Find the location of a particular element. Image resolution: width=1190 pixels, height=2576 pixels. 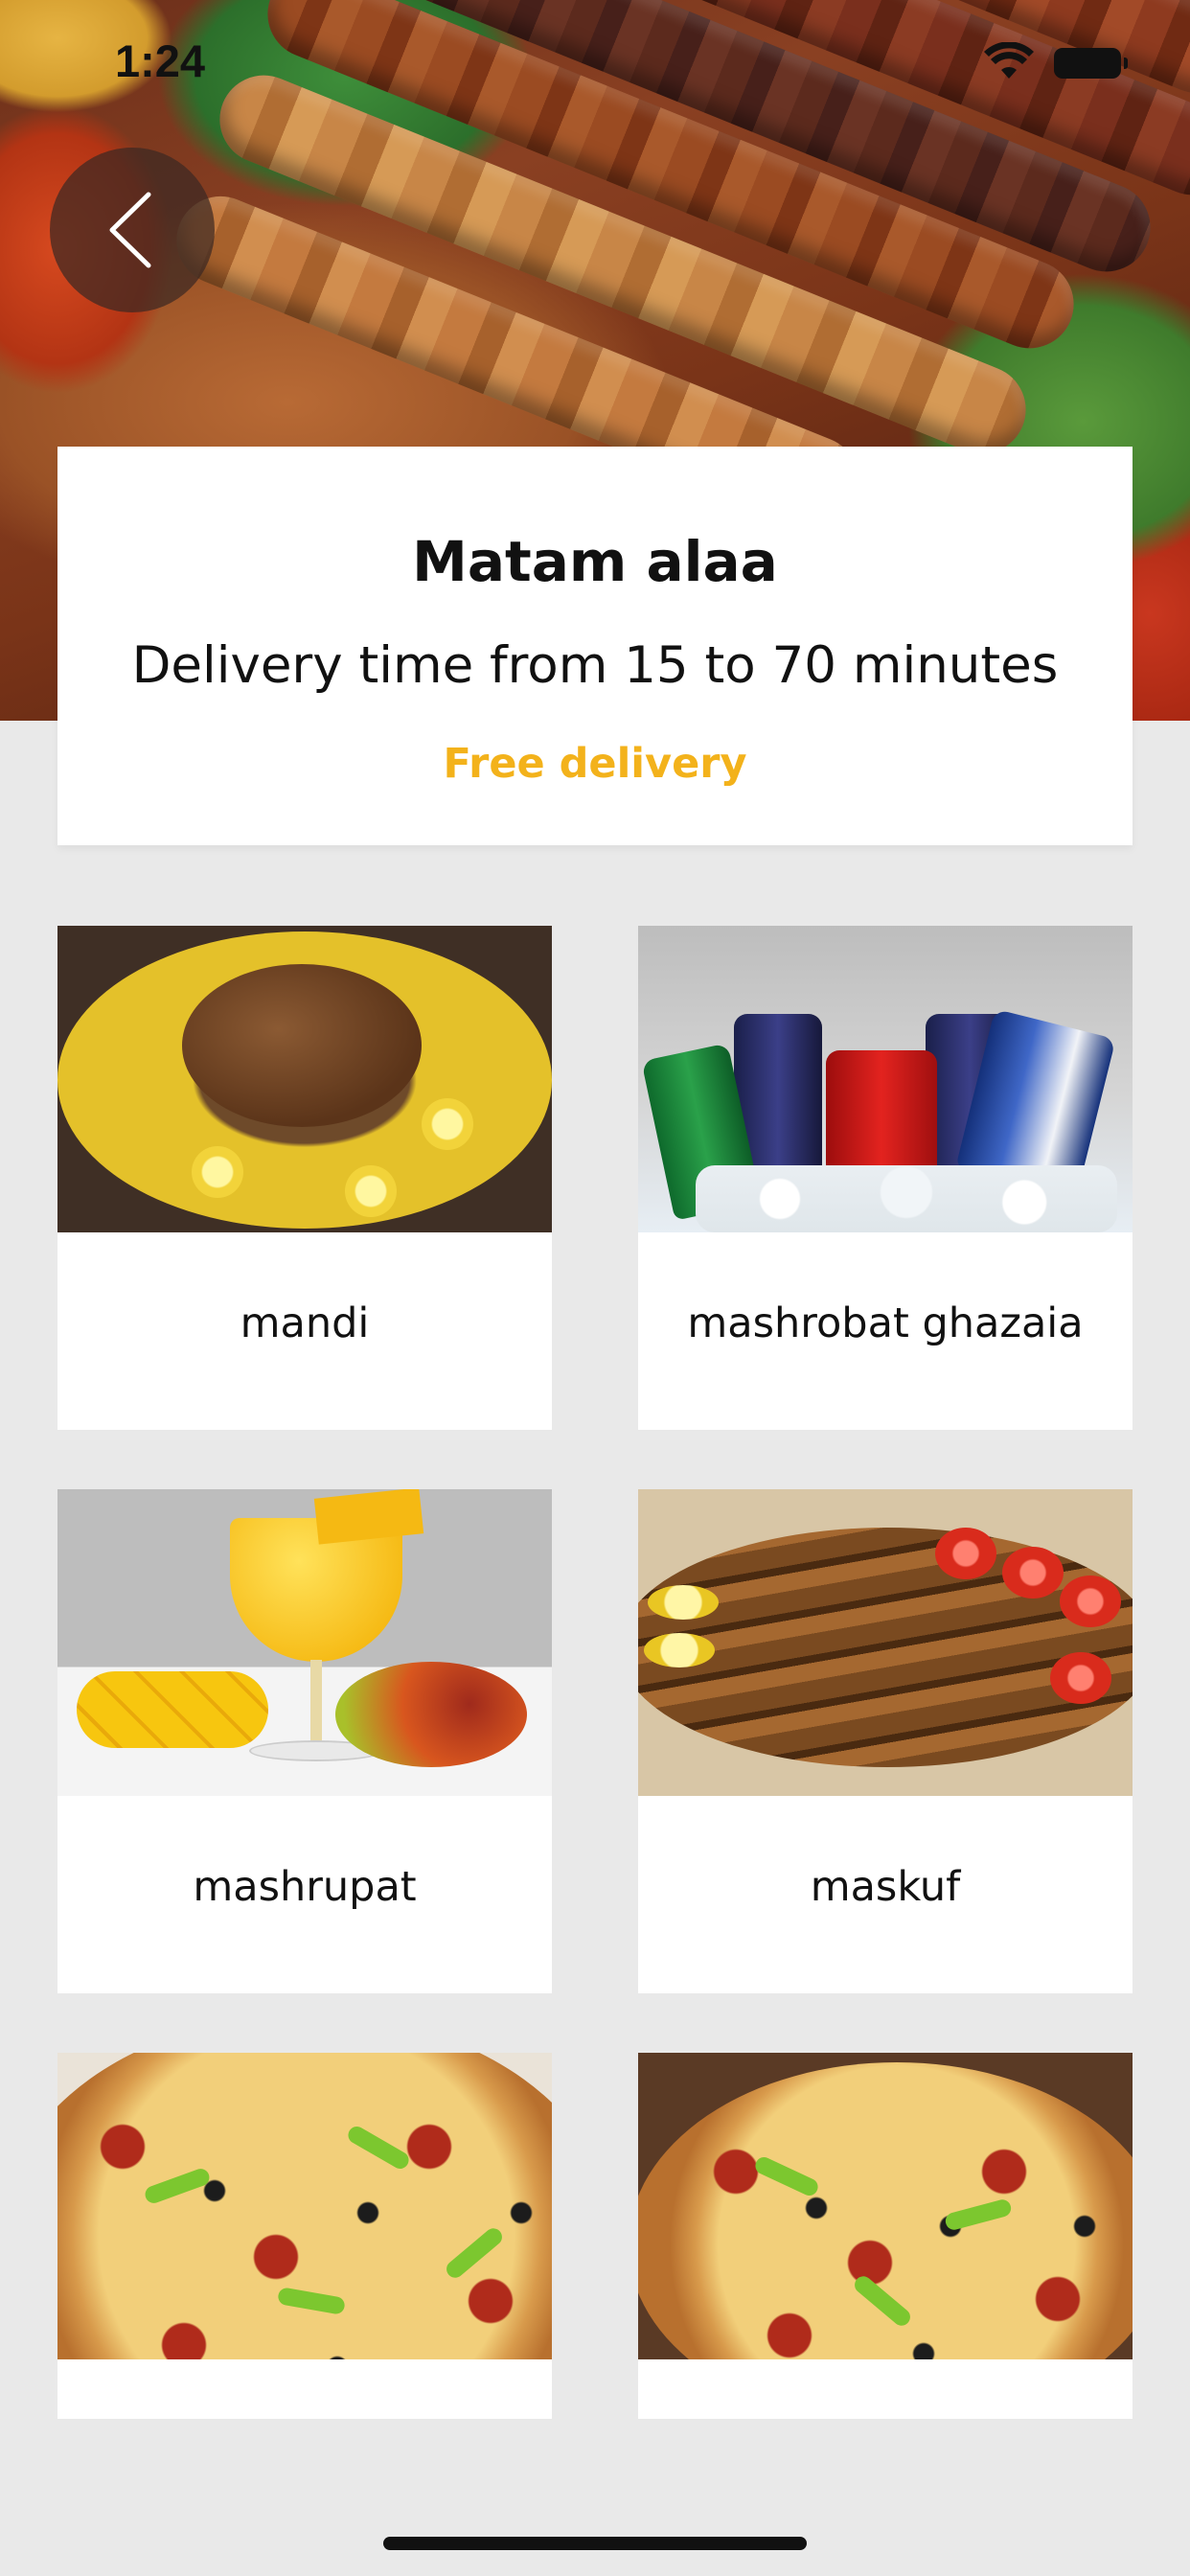

category-tile-mandi: mandi is located at coordinates (304, 1178).